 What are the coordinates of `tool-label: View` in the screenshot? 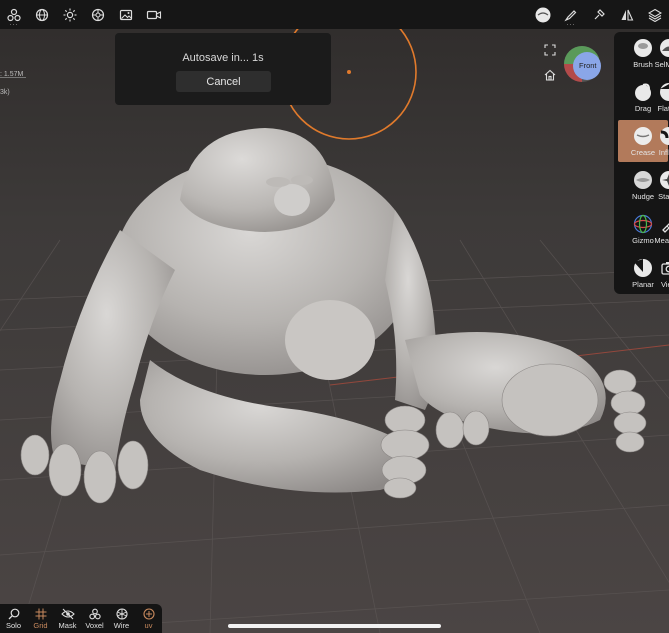 It's located at (664, 284).